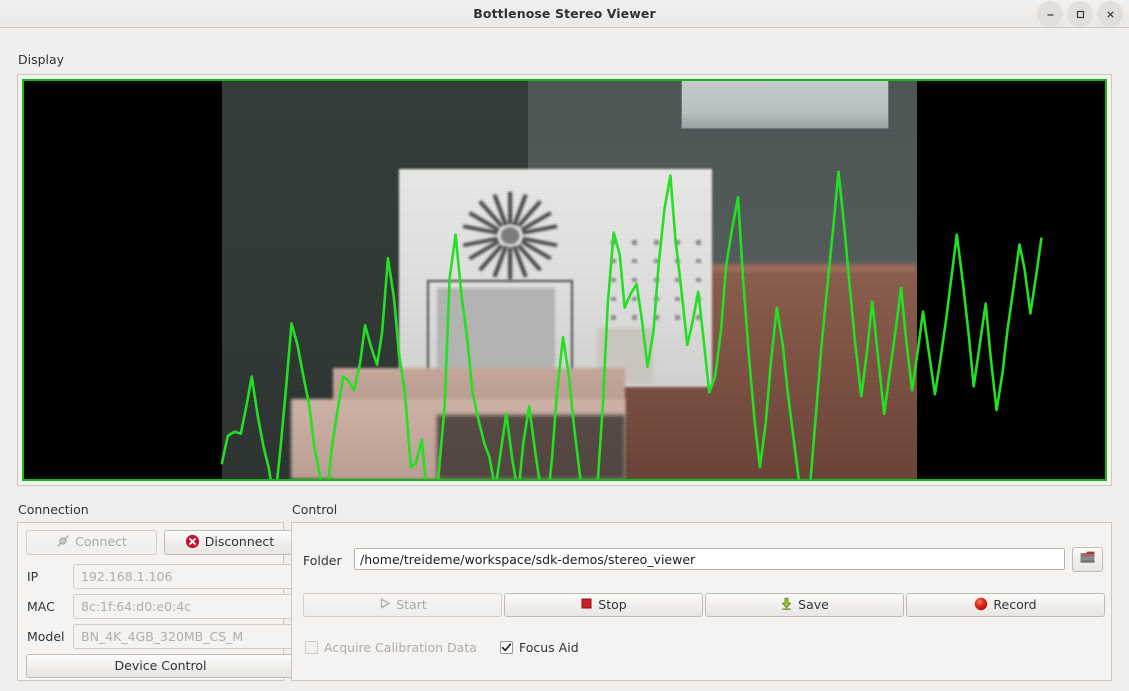 The image size is (1129, 691). Describe the element at coordinates (384, 605) in the screenshot. I see `play-icon` at that location.